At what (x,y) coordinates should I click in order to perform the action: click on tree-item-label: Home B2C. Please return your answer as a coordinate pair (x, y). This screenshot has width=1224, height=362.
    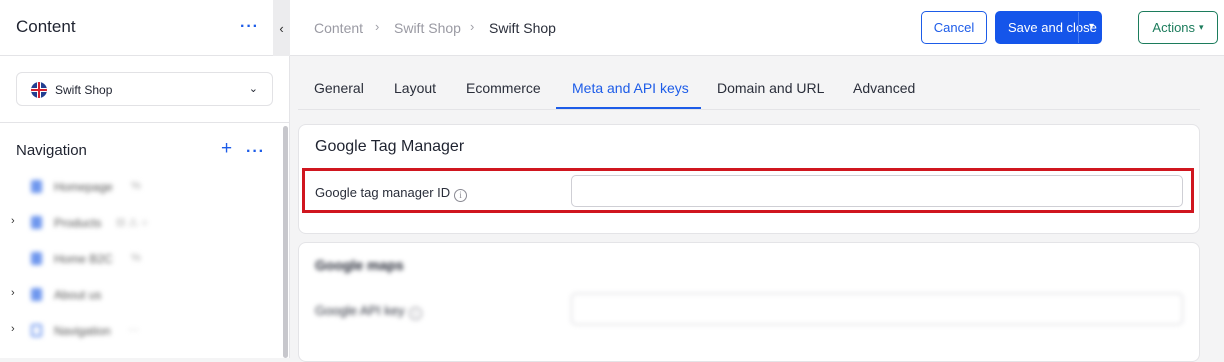
    Looking at the image, I should click on (83, 259).